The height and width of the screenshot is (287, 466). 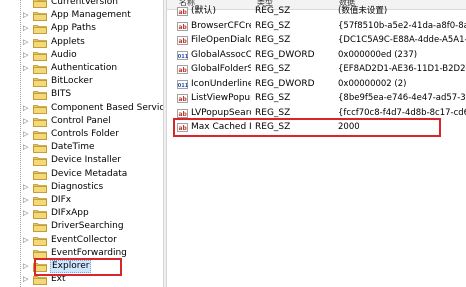 I want to click on tree-item-label: Control Panel, so click(x=81, y=120).